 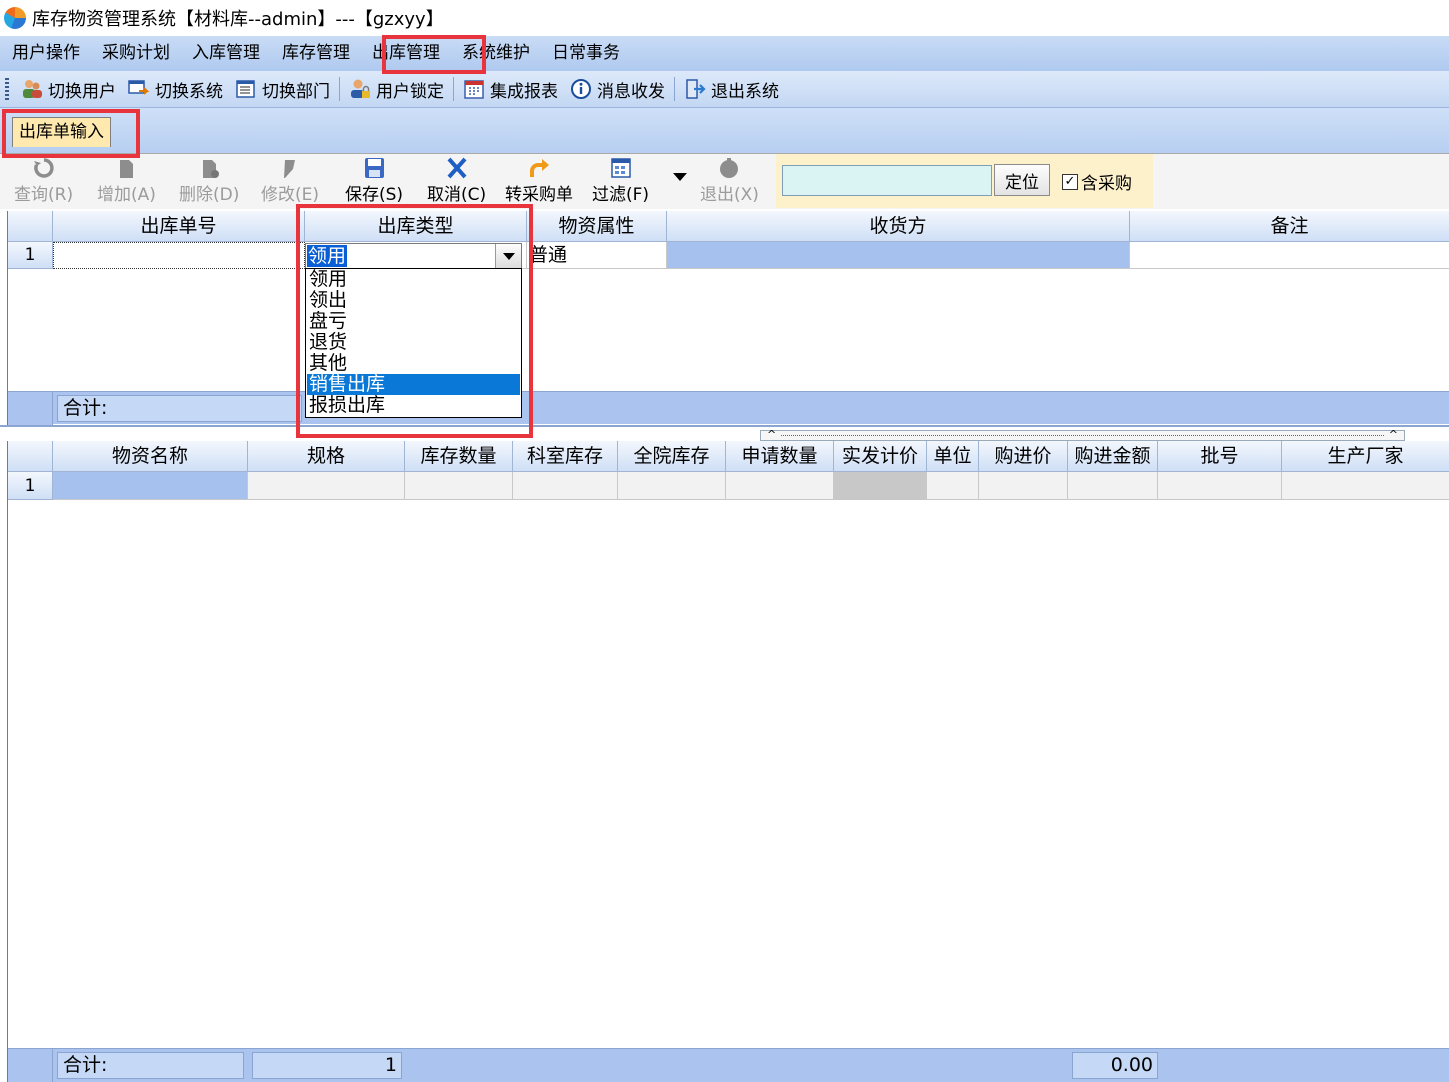 What do you see at coordinates (880, 456) in the screenshot?
I see `col-header-issue-price: 实发计价` at bounding box center [880, 456].